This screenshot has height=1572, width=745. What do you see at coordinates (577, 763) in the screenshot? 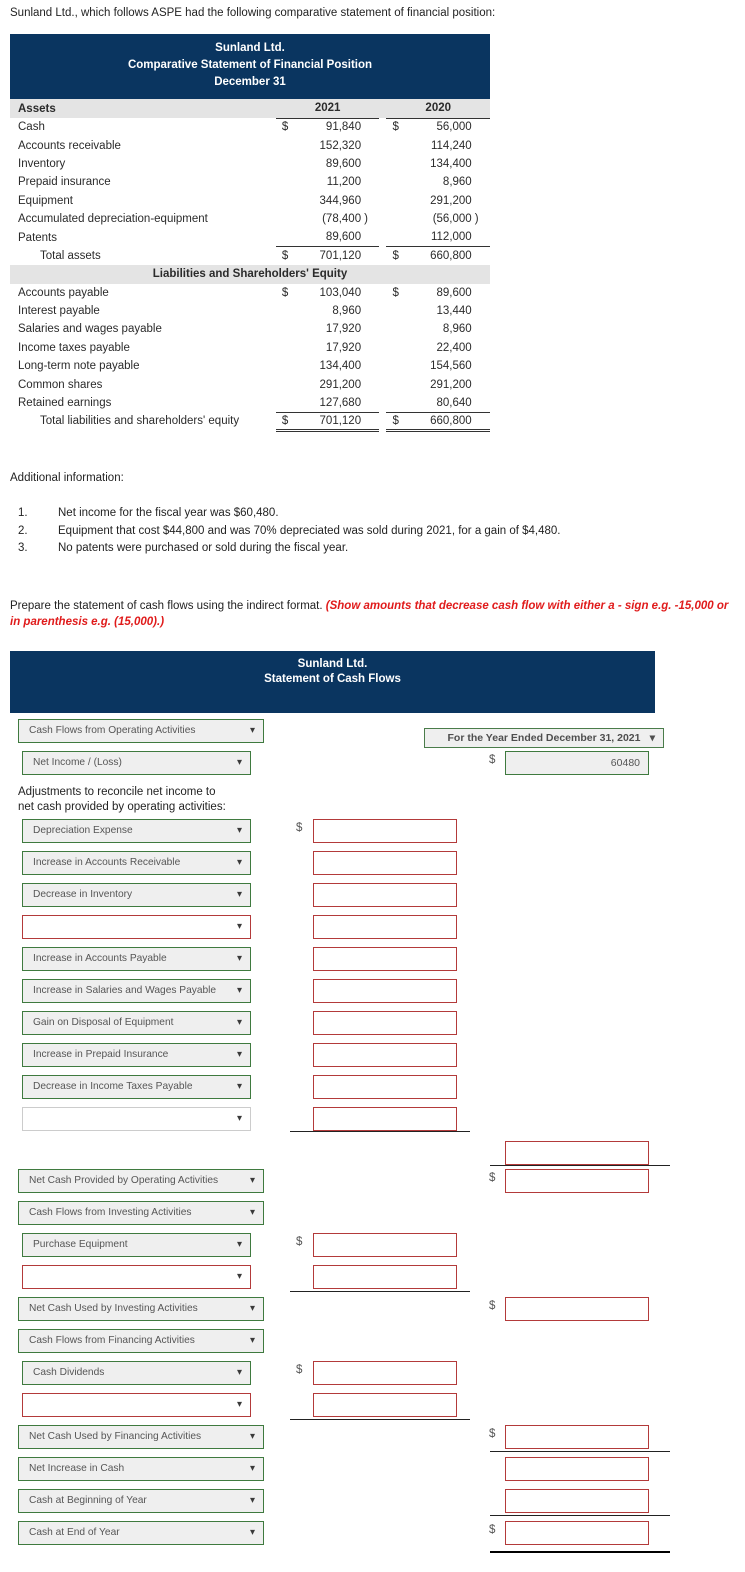
I see `amount-input: 60480` at bounding box center [577, 763].